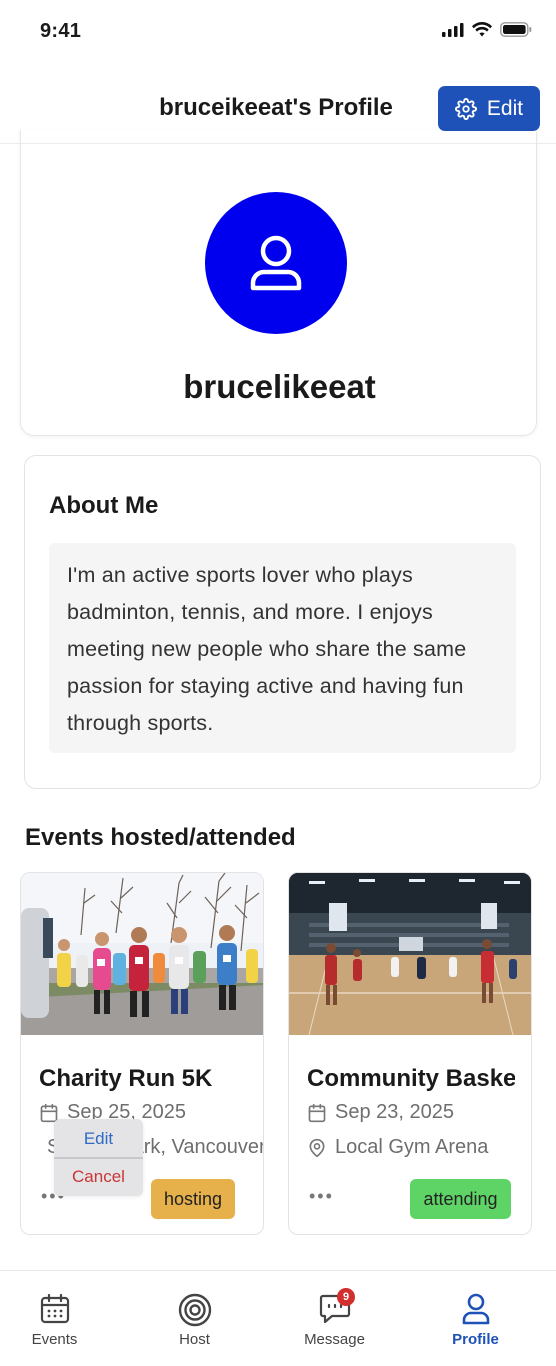  I want to click on gear-icon, so click(465, 108).